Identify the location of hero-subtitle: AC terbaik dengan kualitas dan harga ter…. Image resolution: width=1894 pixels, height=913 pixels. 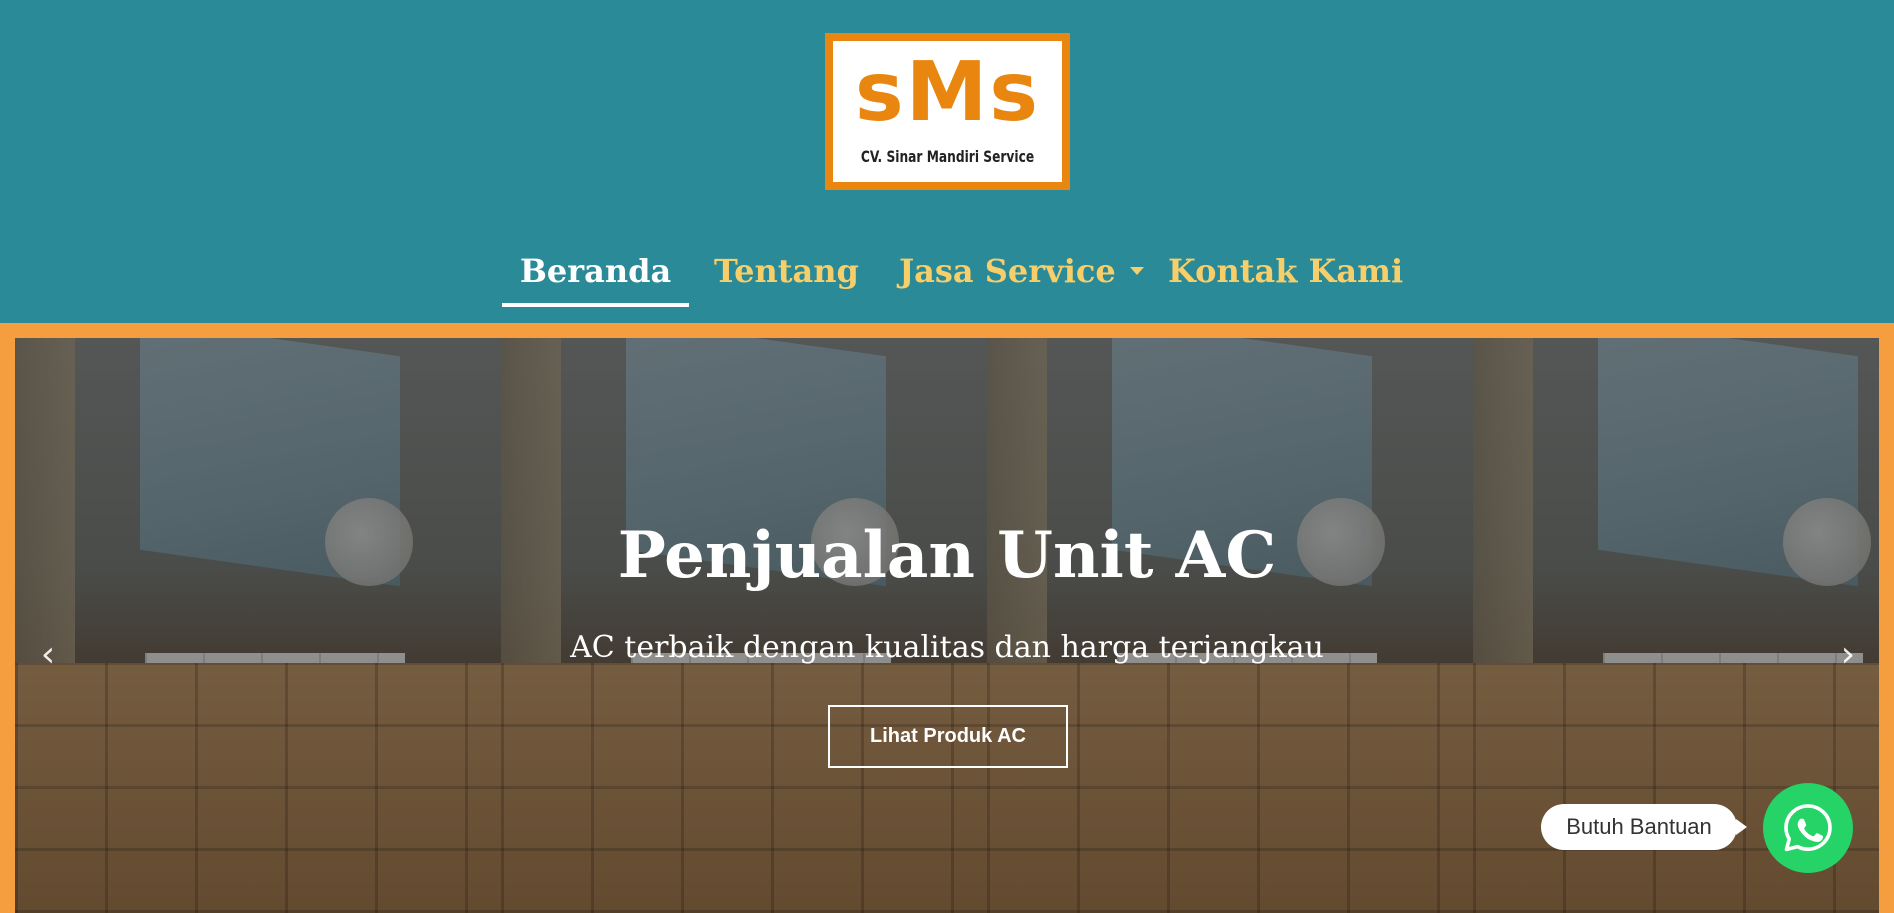
(947, 647).